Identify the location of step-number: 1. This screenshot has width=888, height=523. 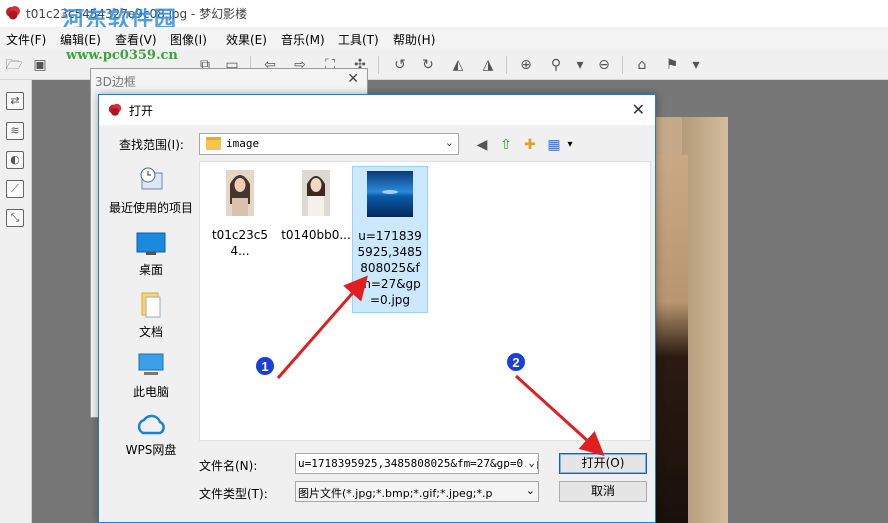
(264, 366).